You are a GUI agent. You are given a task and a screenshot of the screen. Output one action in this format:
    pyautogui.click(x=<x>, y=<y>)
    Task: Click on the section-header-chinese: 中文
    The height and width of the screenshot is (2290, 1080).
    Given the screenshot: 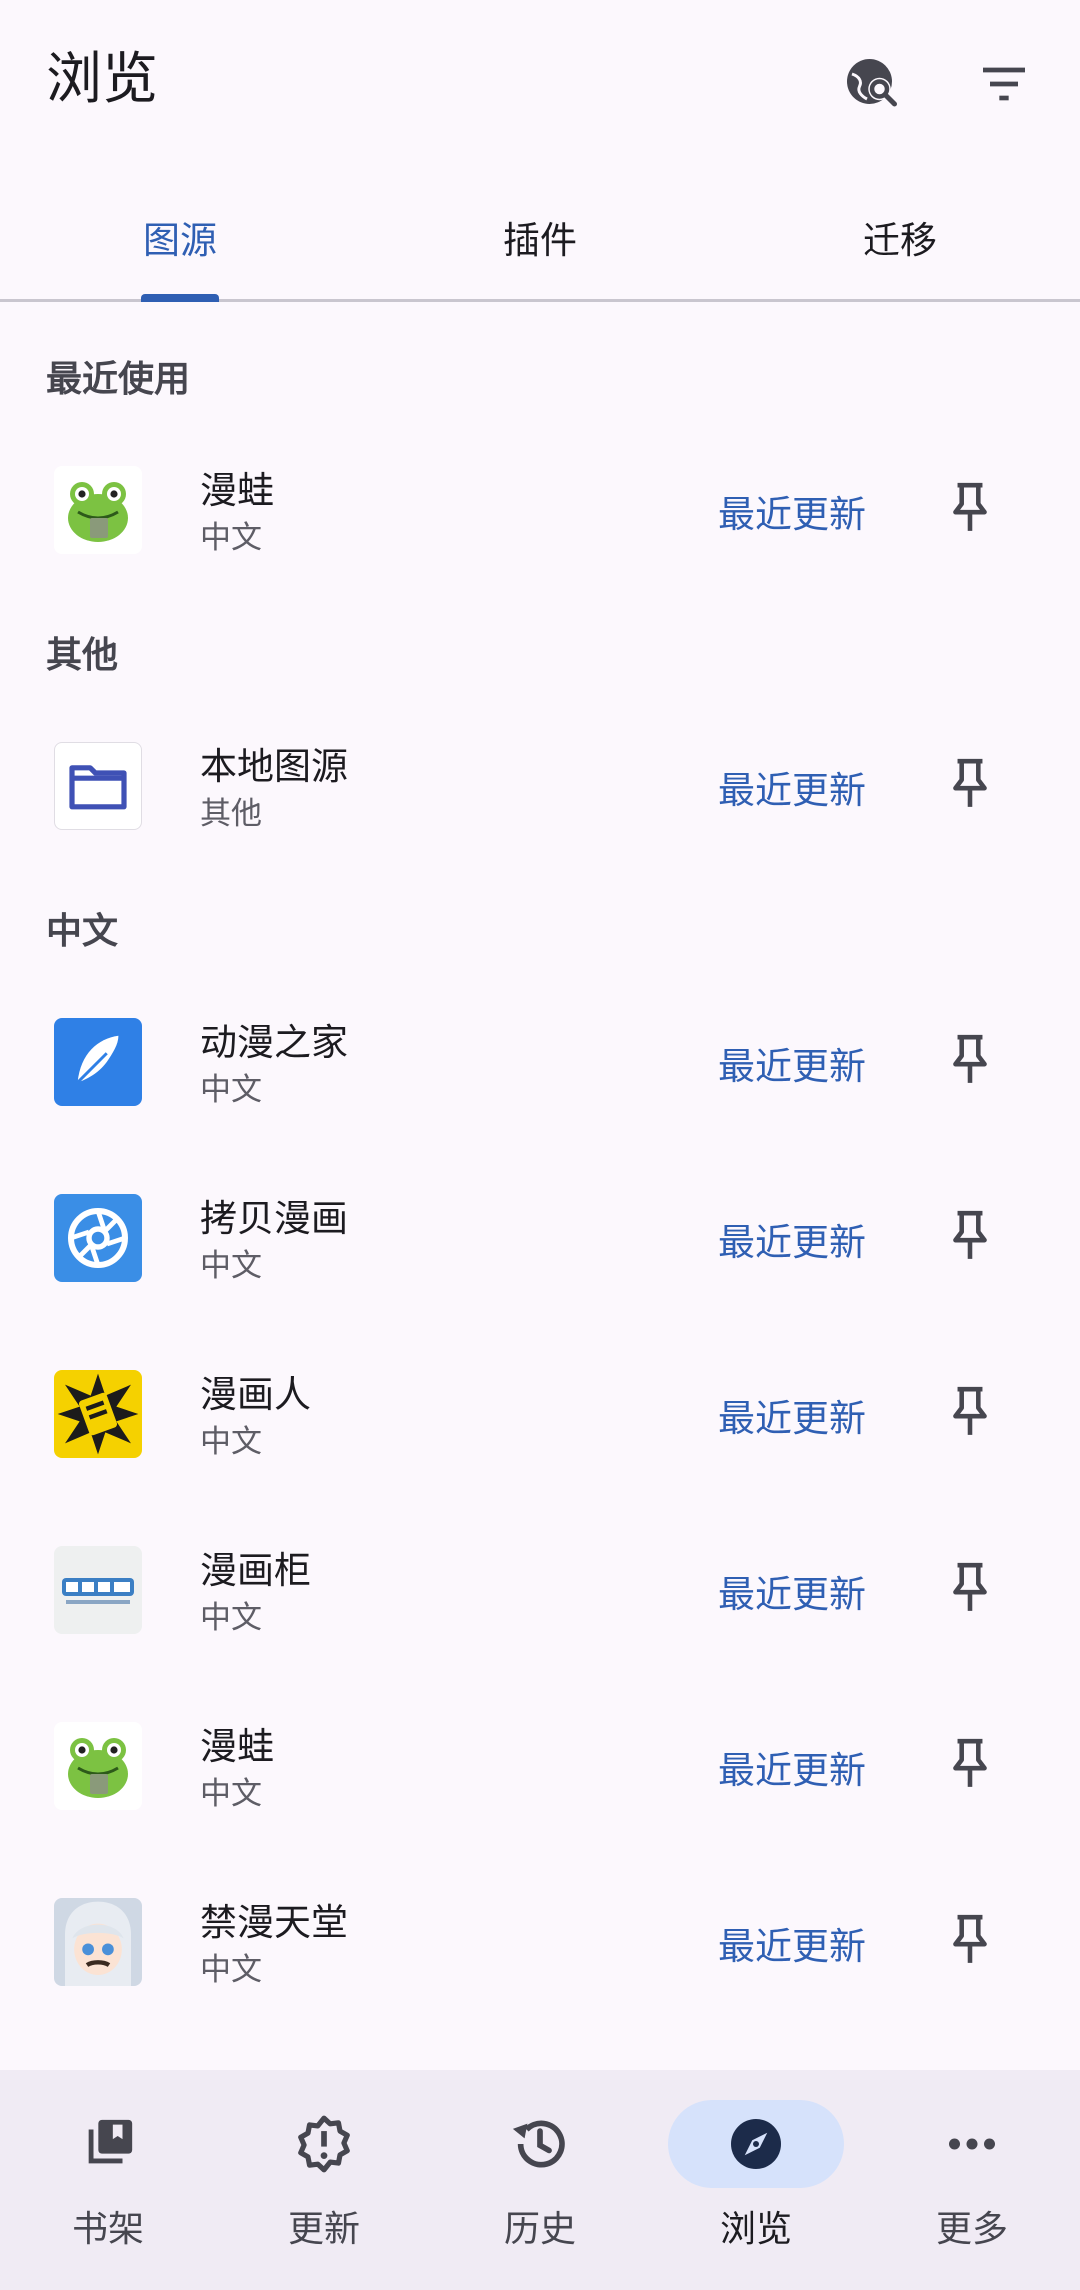 What is the action you would take?
    pyautogui.click(x=82, y=931)
    